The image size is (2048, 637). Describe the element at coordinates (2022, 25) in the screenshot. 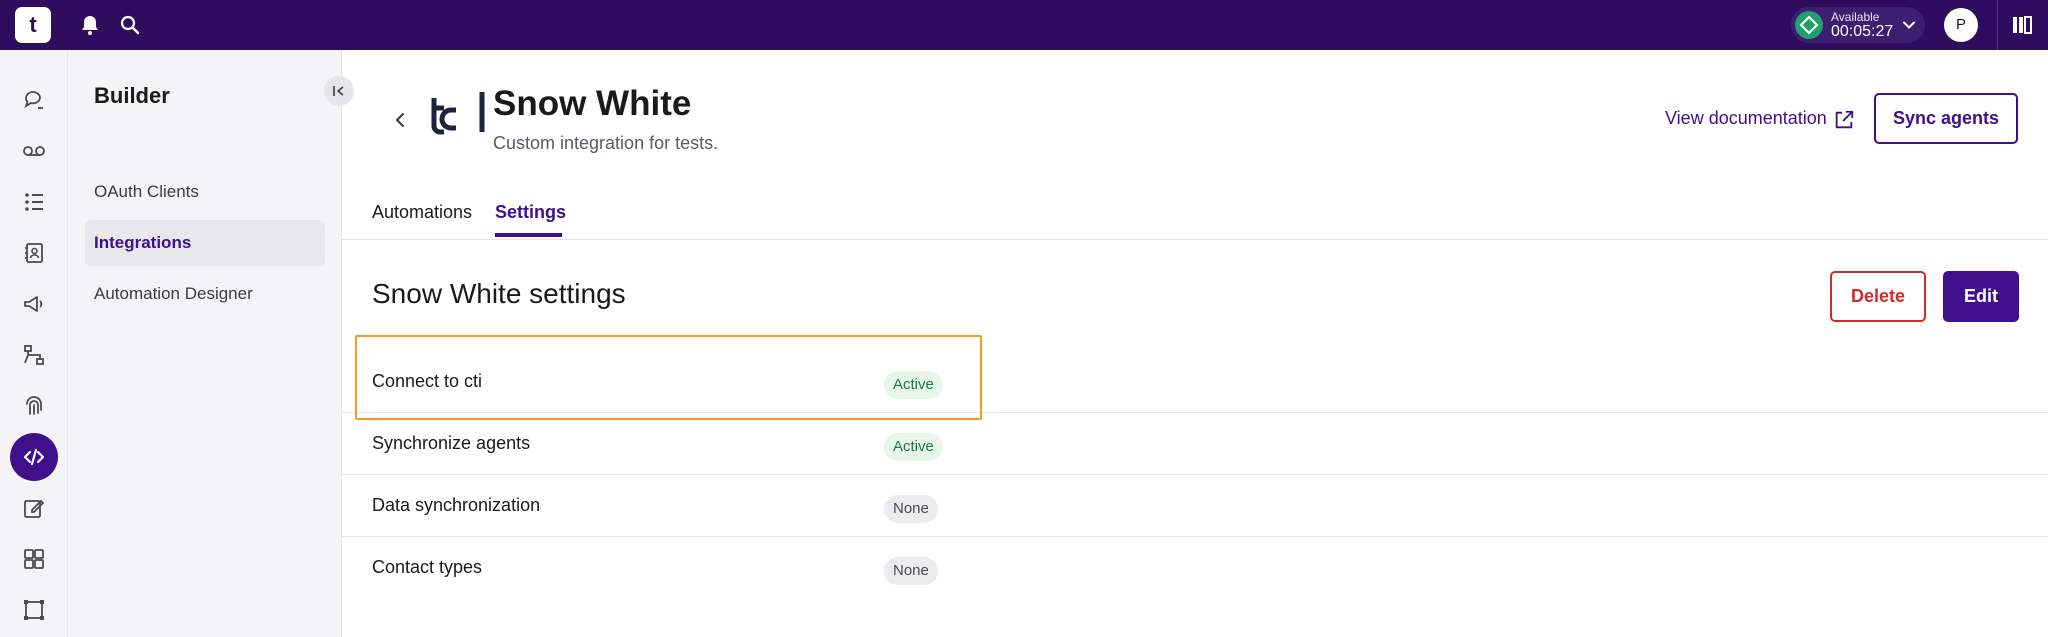

I see `side-panel-icon` at that location.